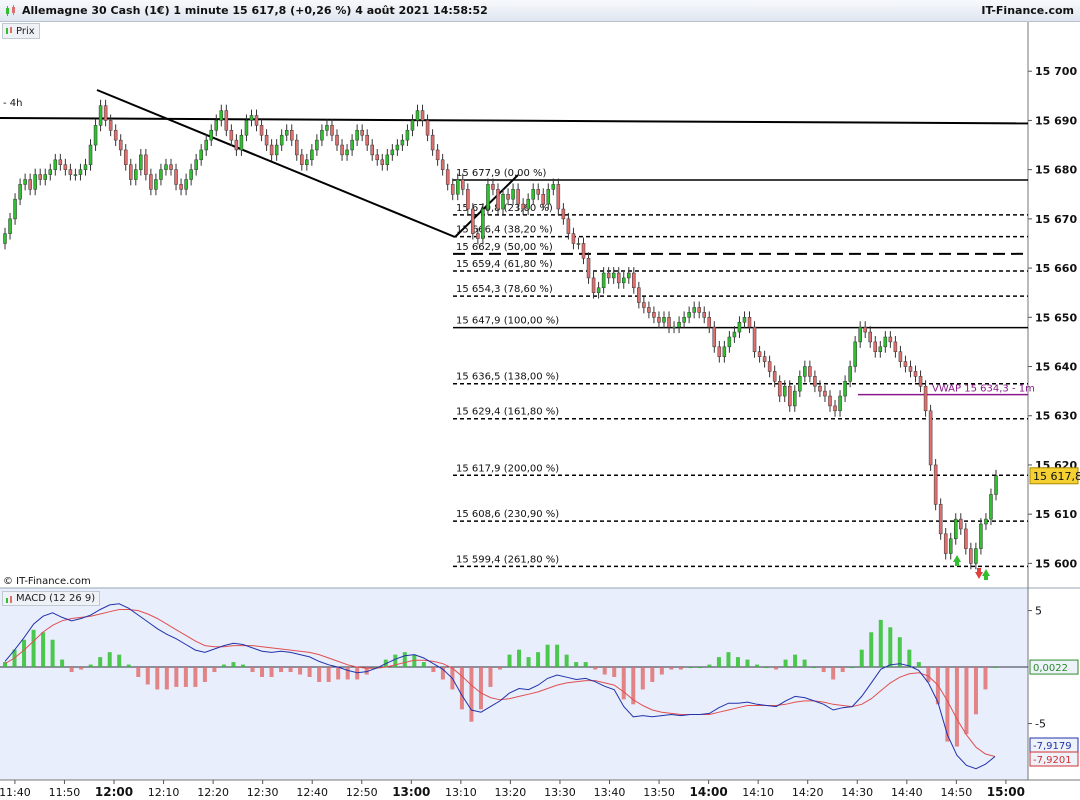 This screenshot has width=1080, height=800. What do you see at coordinates (21, 31) in the screenshot?
I see `price-panel-tab: Prix` at bounding box center [21, 31].